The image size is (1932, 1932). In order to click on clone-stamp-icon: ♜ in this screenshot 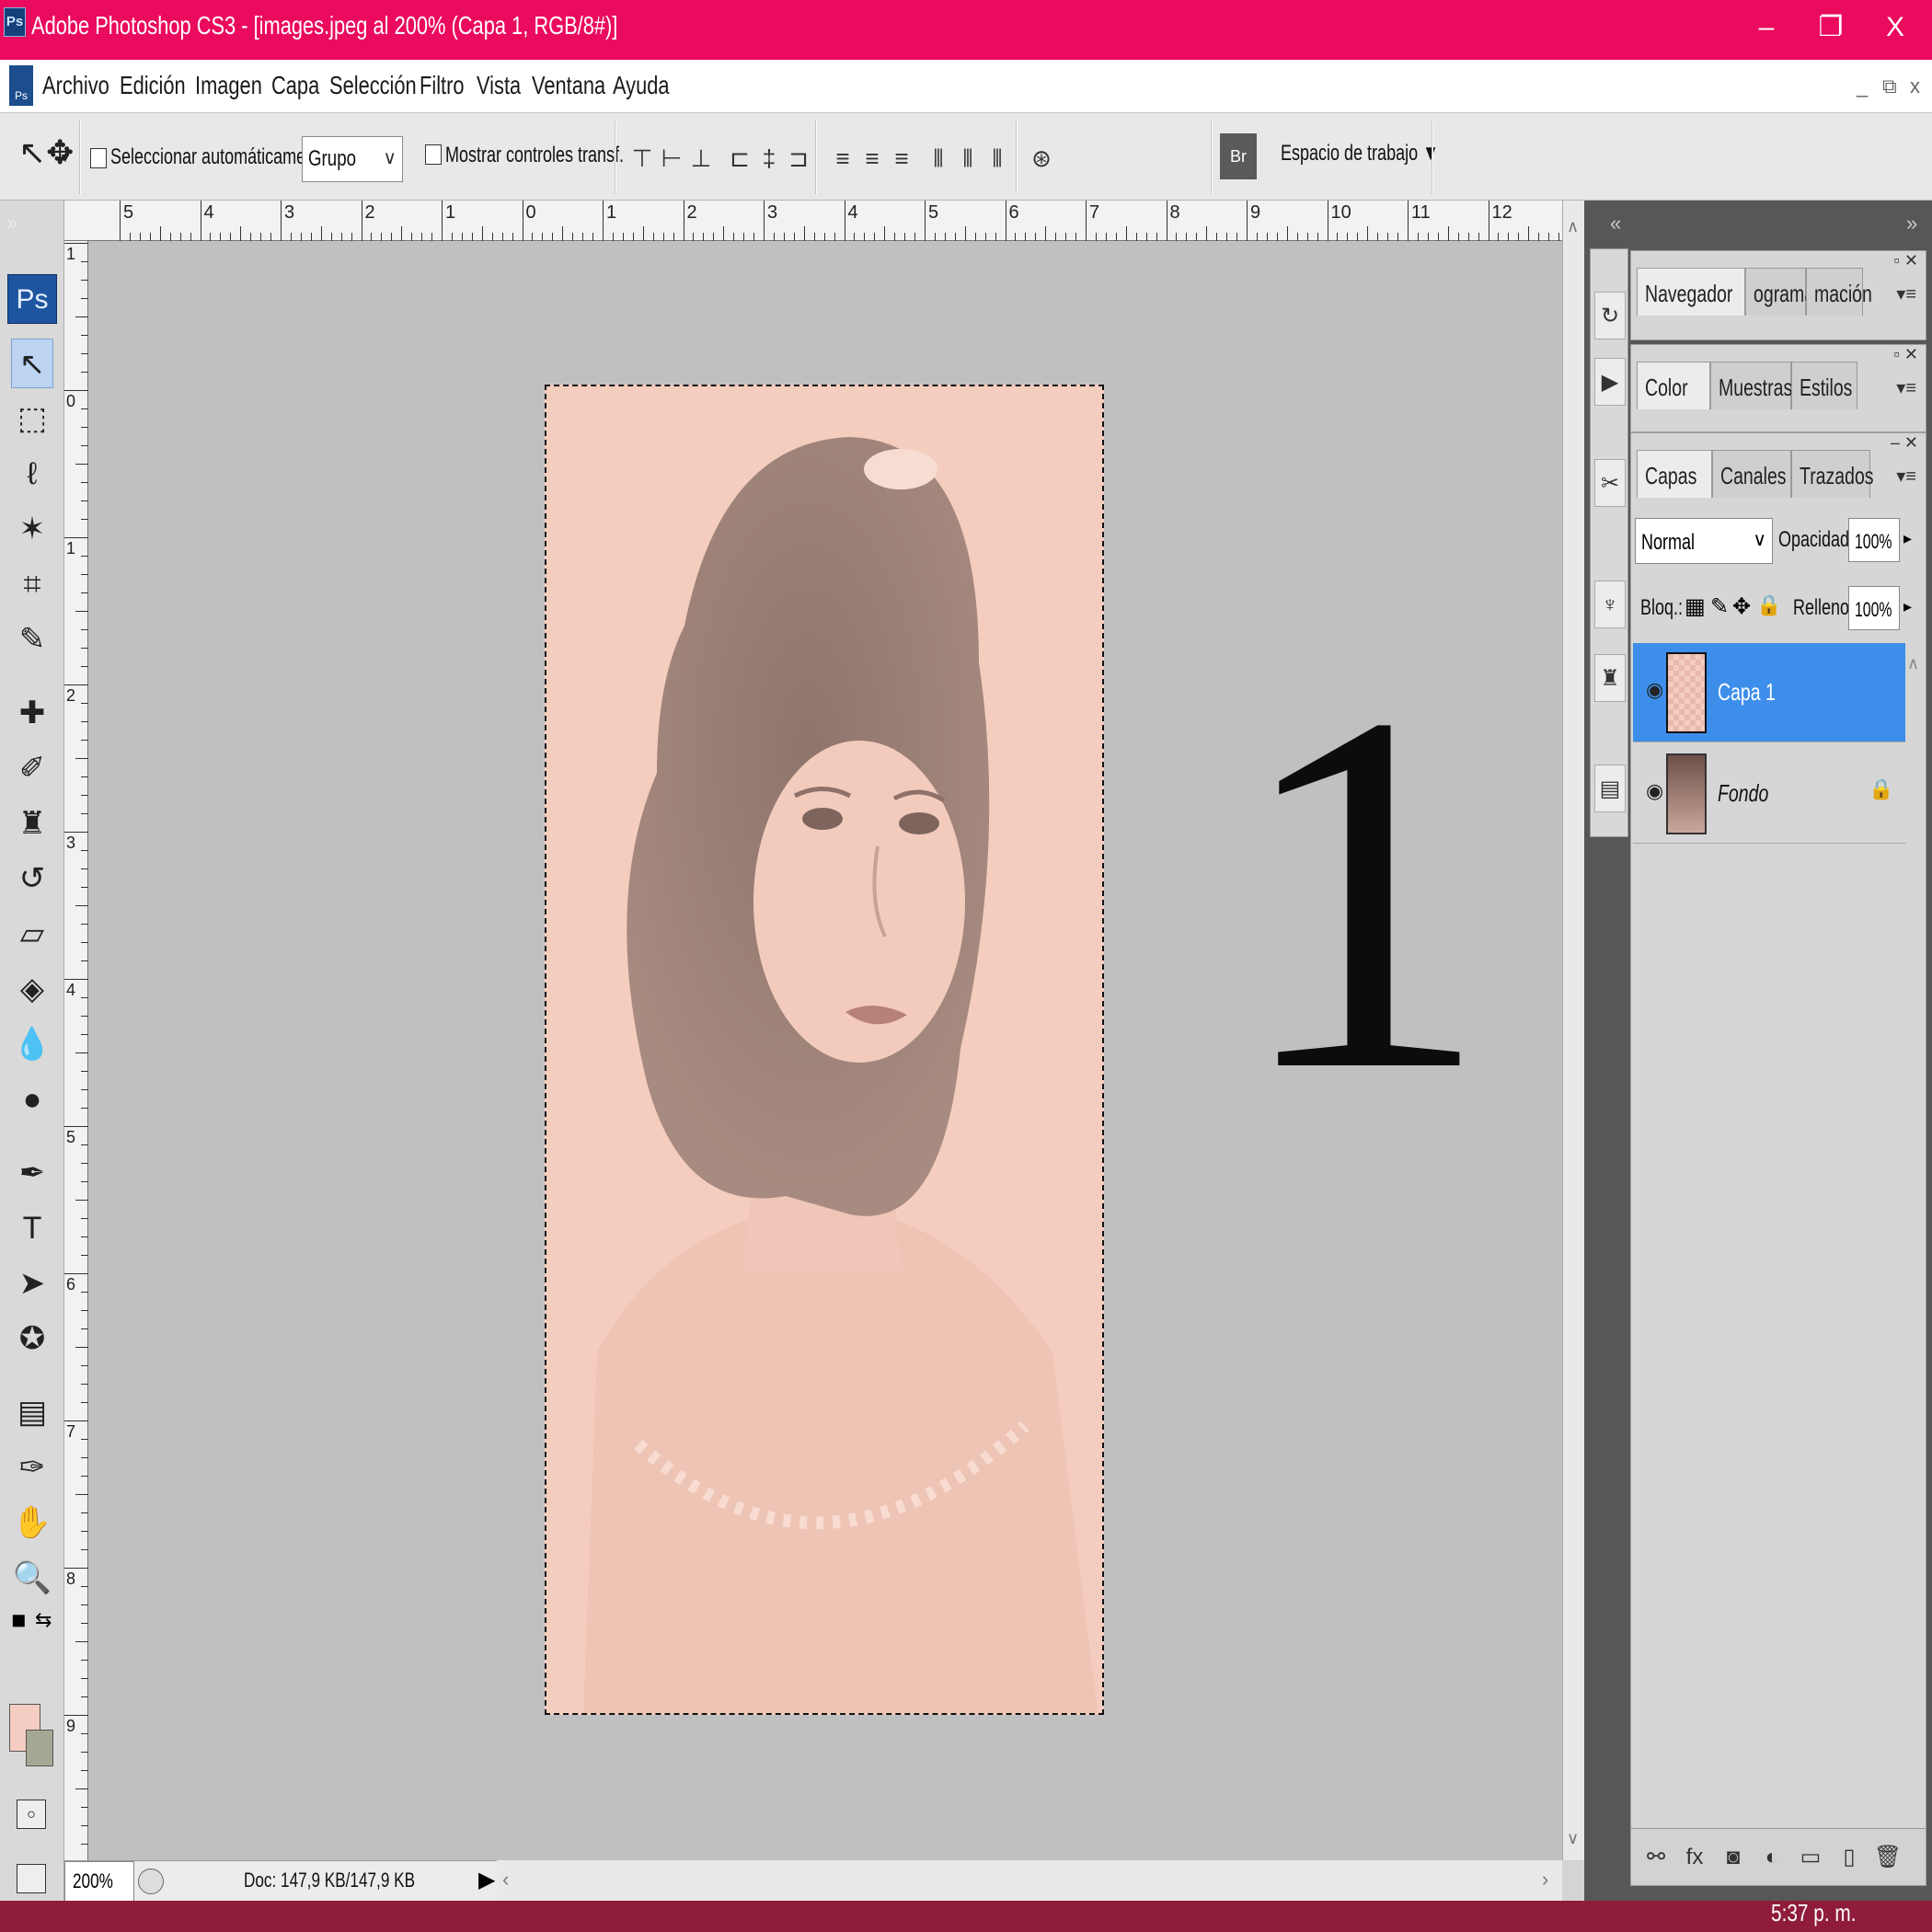, I will do `click(32, 823)`.